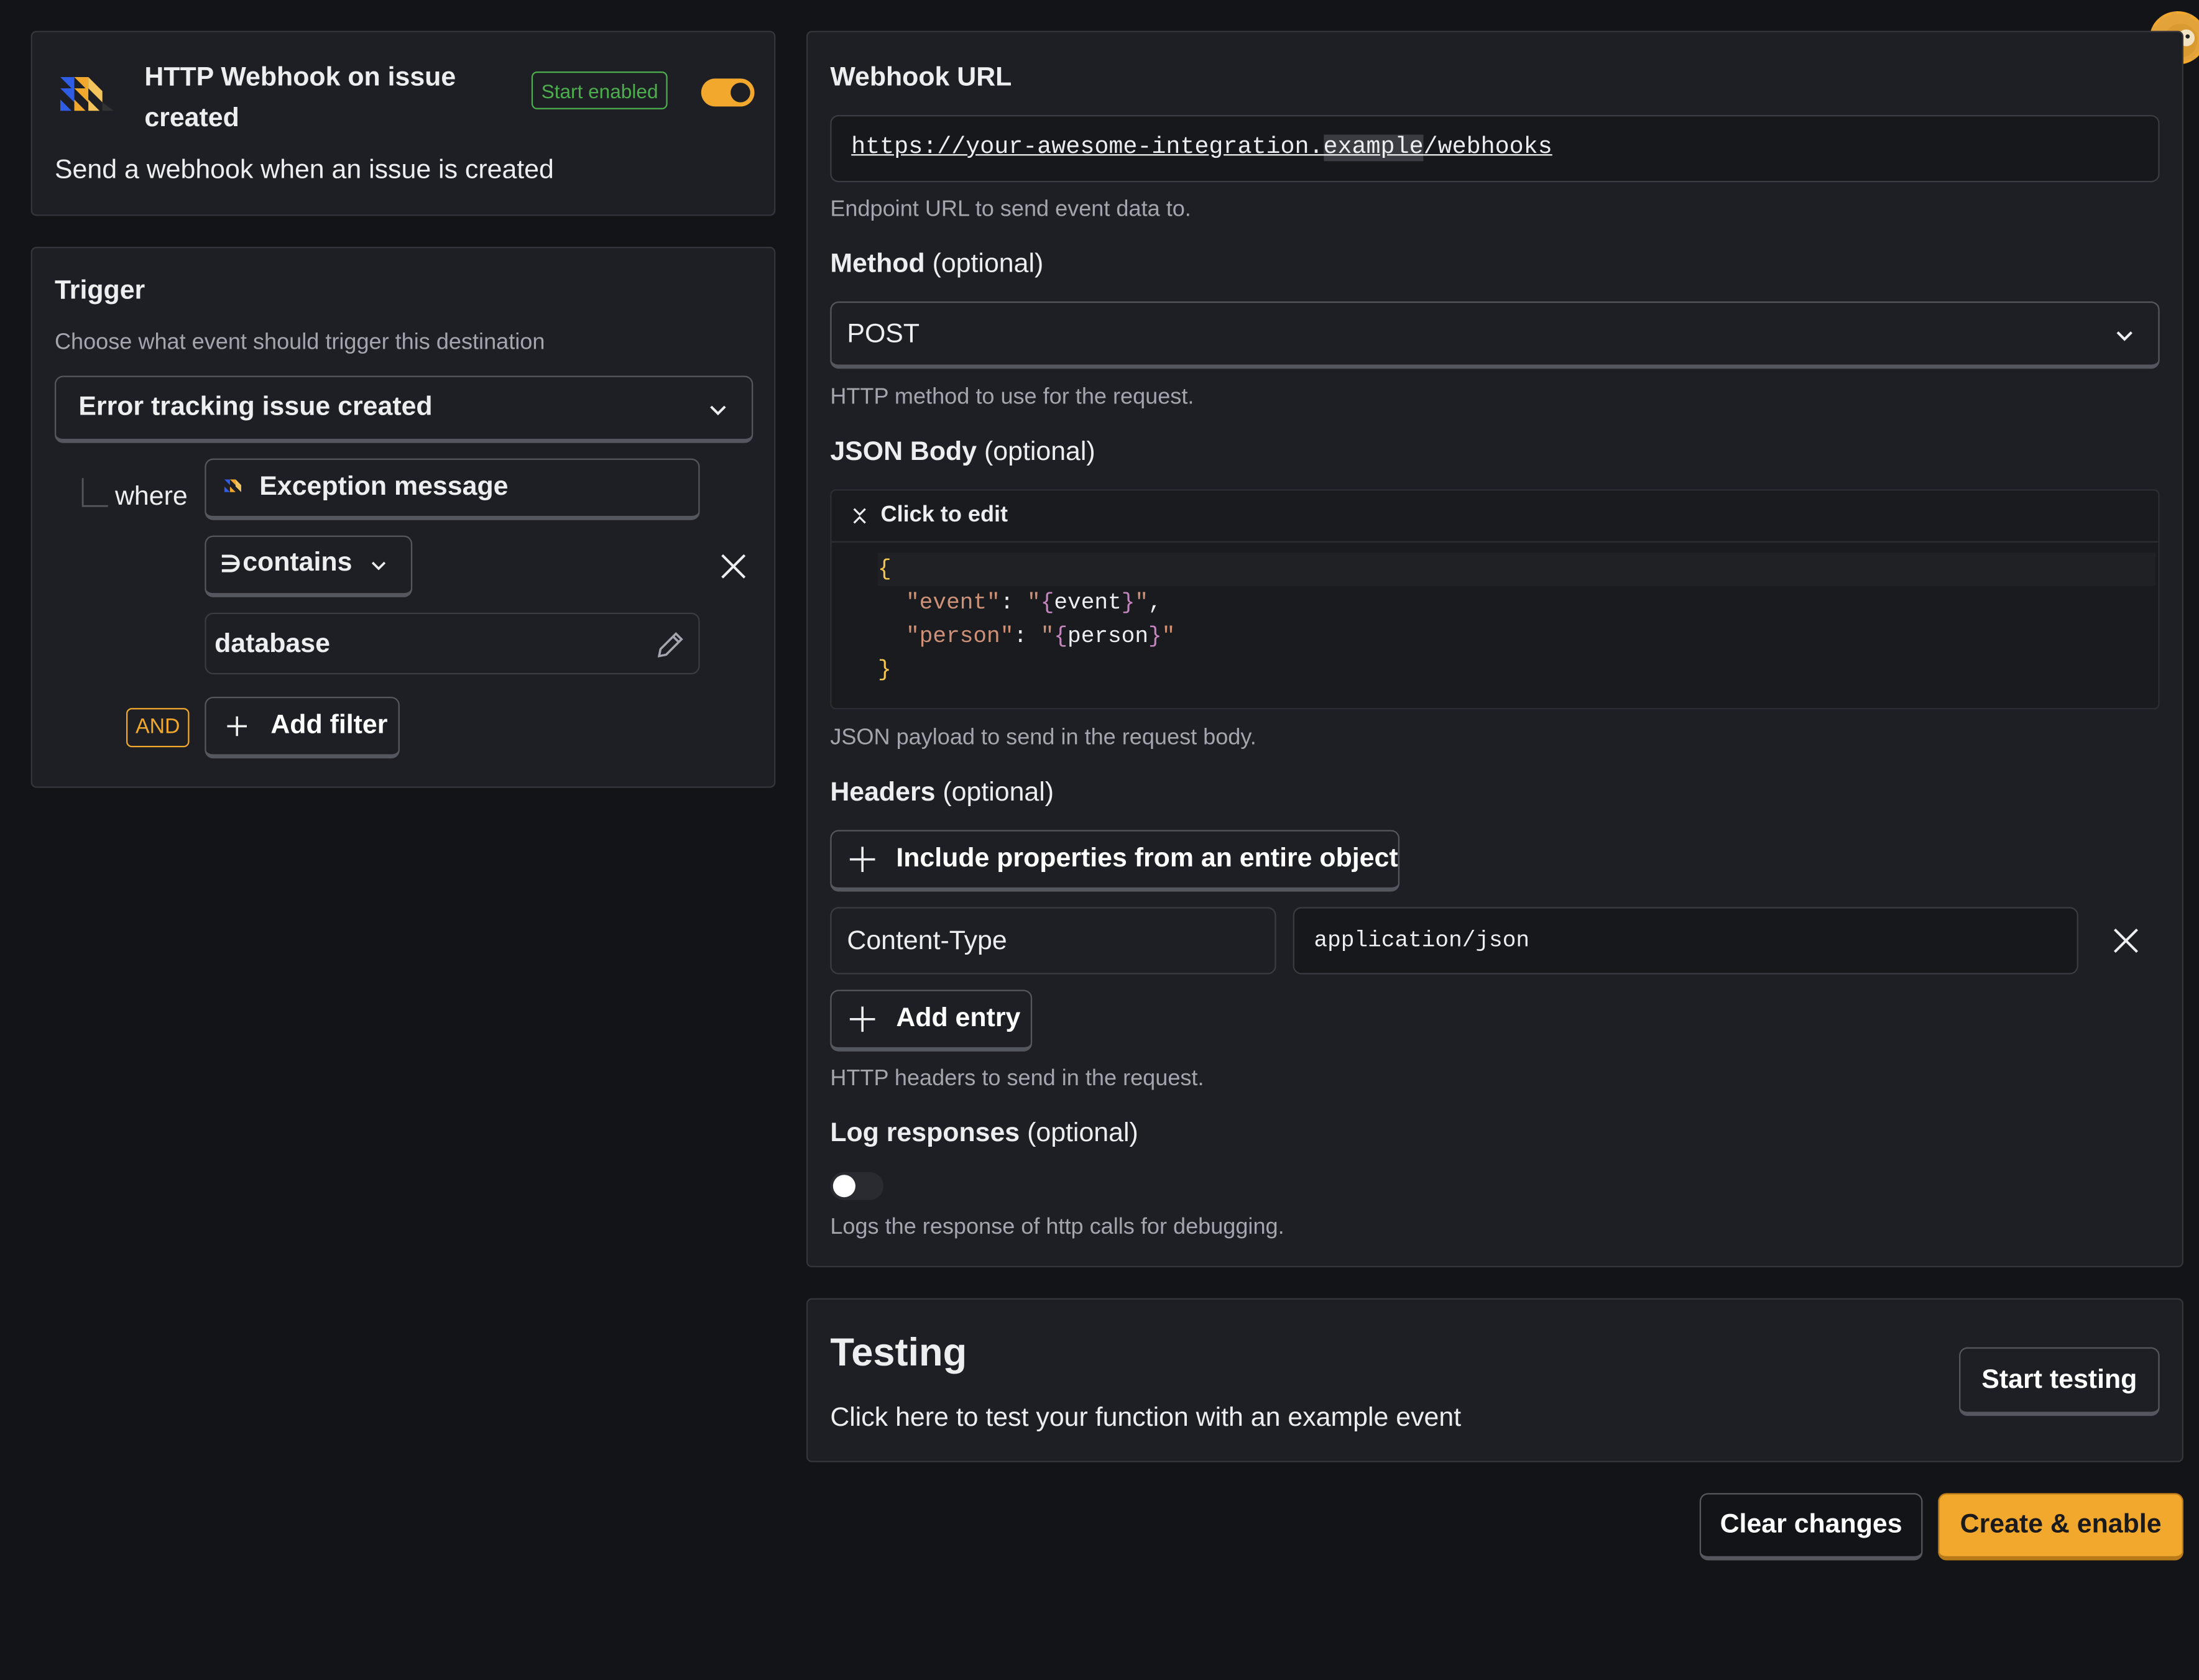  I want to click on webhook-url-label: Webhook URL, so click(921, 78).